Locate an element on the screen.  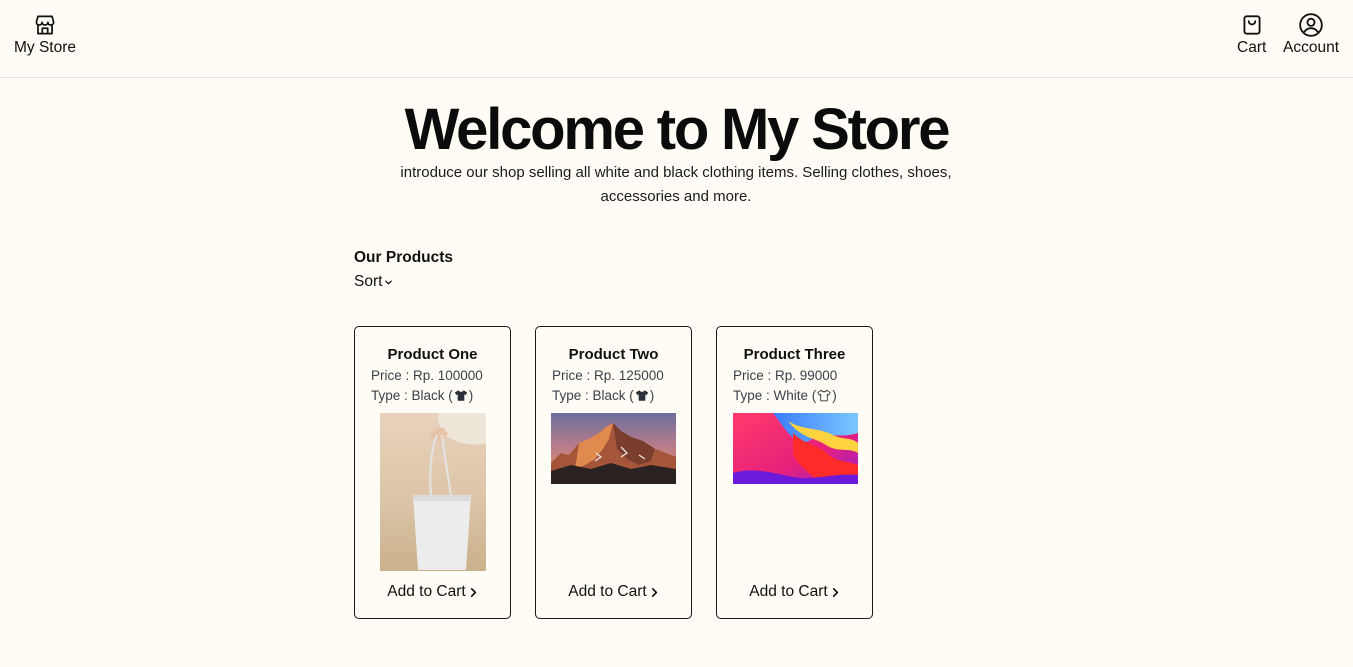
cart-link: Cart is located at coordinates (1251, 34).